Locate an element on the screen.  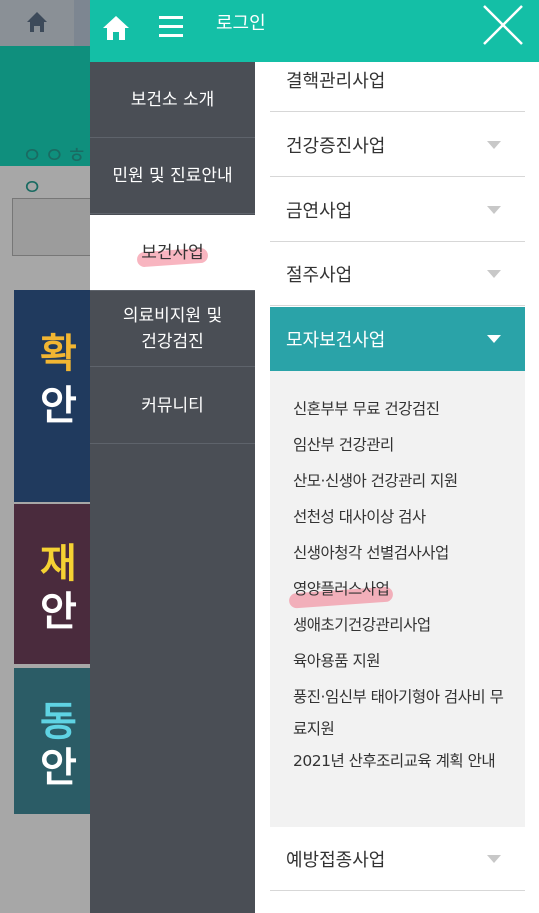
nav-item-label: 커뮤니티 is located at coordinates (172, 405).